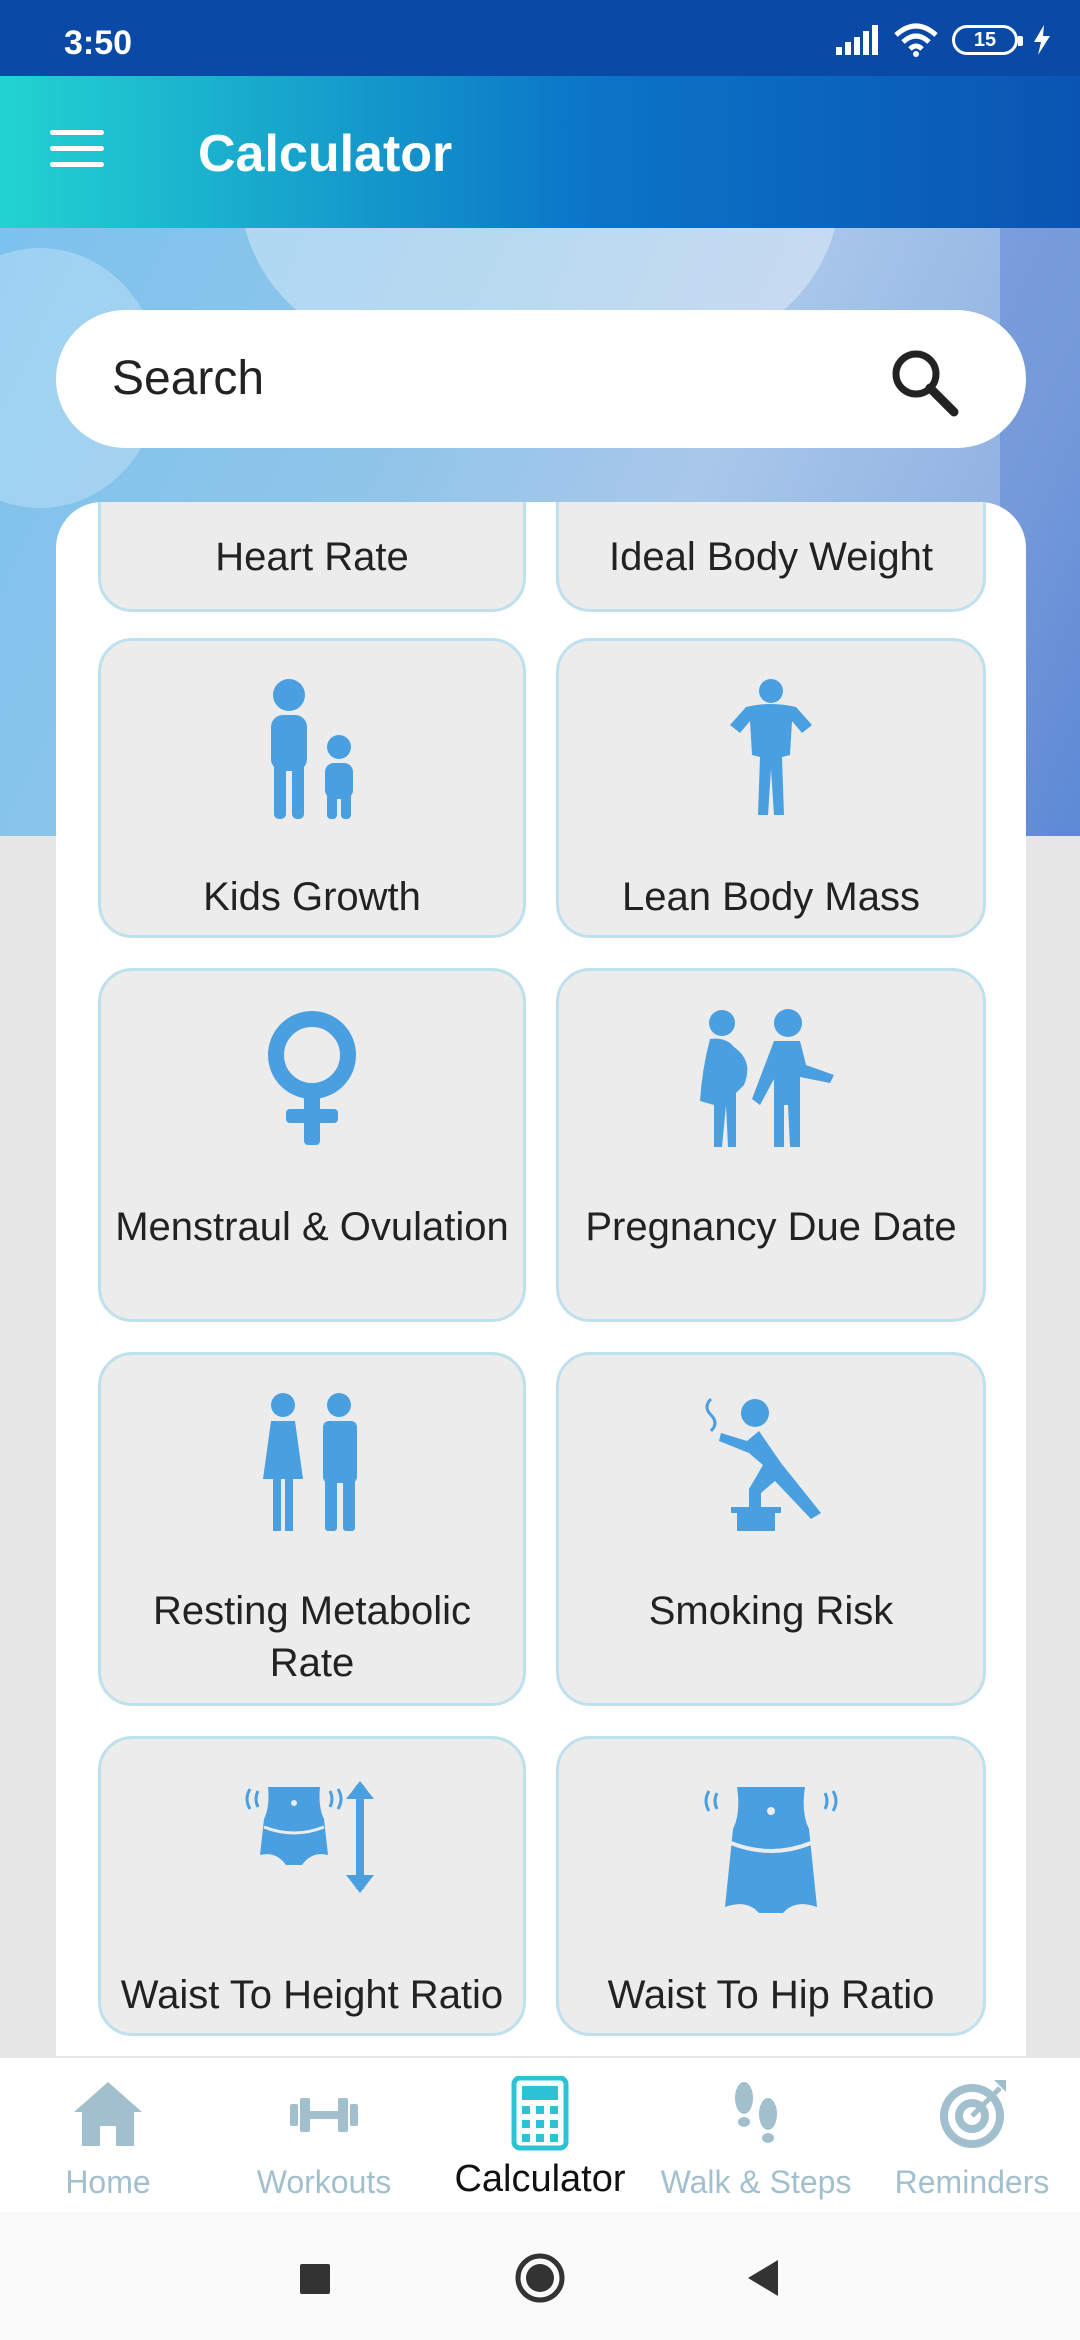 The width and height of the screenshot is (1080, 2340). Describe the element at coordinates (108, 2182) in the screenshot. I see `nav-label: Home` at that location.